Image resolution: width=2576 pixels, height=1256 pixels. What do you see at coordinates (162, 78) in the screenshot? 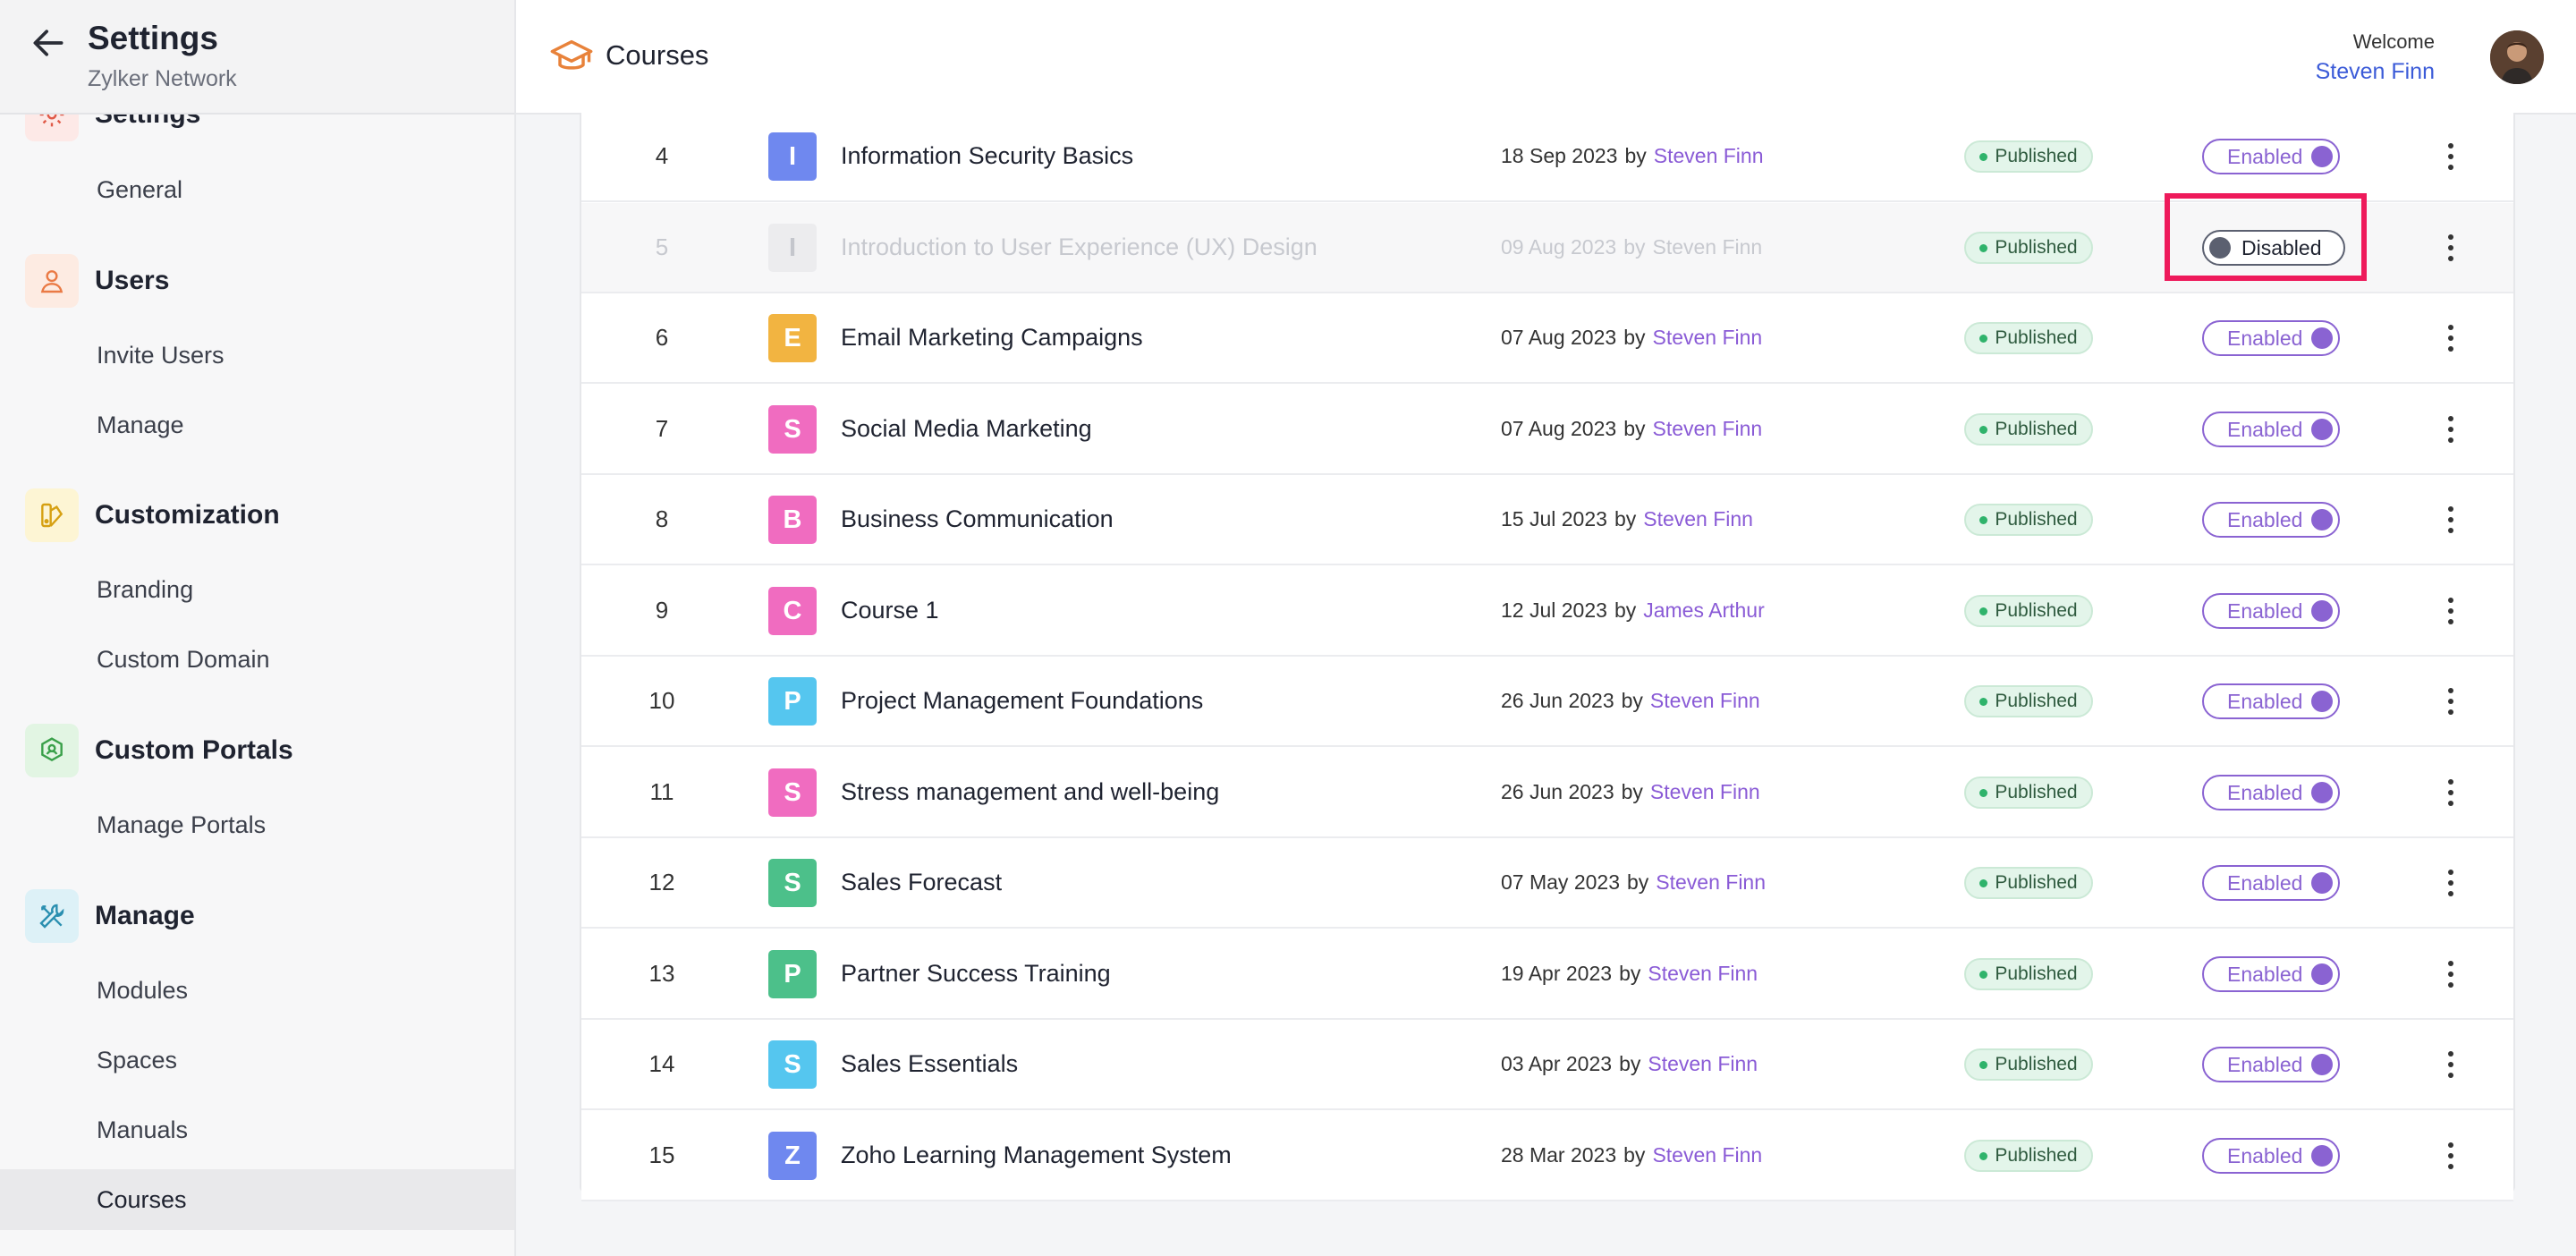
I see `sidebar-subtitle: Zylker Network` at bounding box center [162, 78].